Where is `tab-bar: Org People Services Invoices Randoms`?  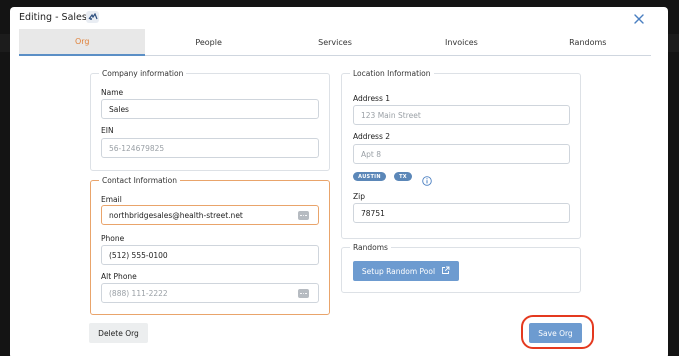
tab-bar: Org People Services Invoices Randoms is located at coordinates (335, 42).